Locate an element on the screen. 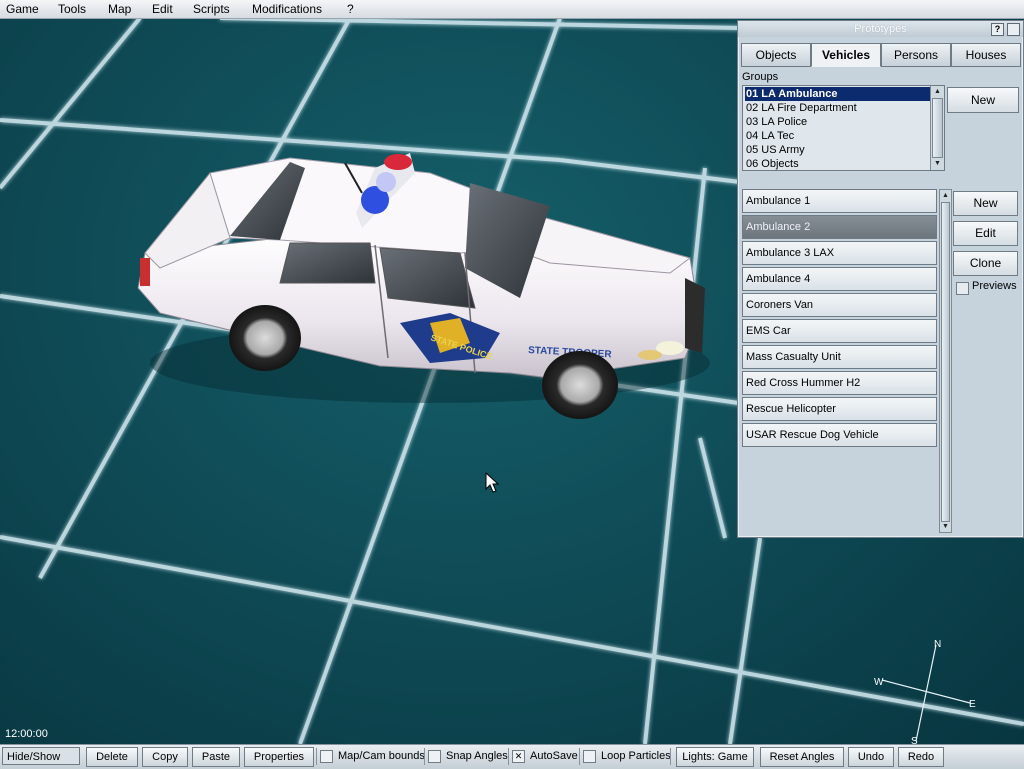 Image resolution: width=1024 pixels, height=769 pixels. front-wheel is located at coordinates (580, 385).